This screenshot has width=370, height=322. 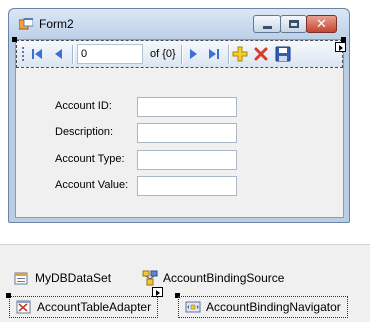 I want to click on maximize-icon, so click(x=294, y=24).